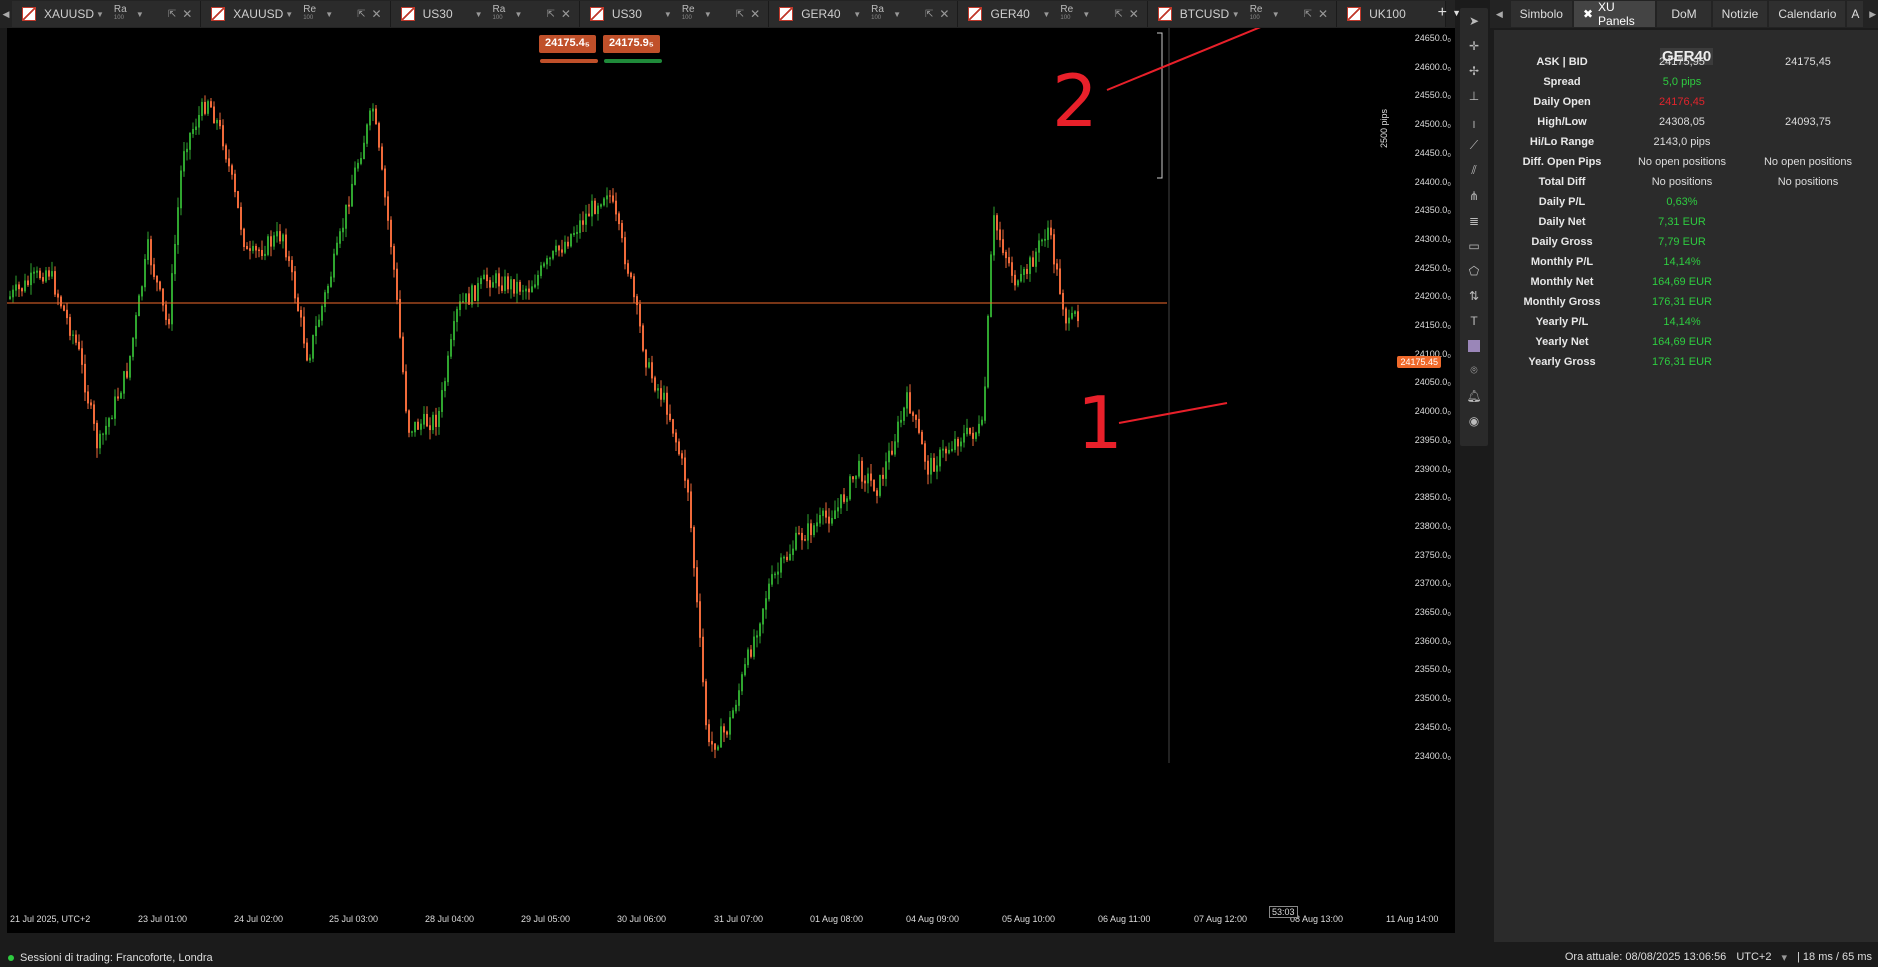  What do you see at coordinates (1684, 14) in the screenshot?
I see `tab-dom: DoM` at bounding box center [1684, 14].